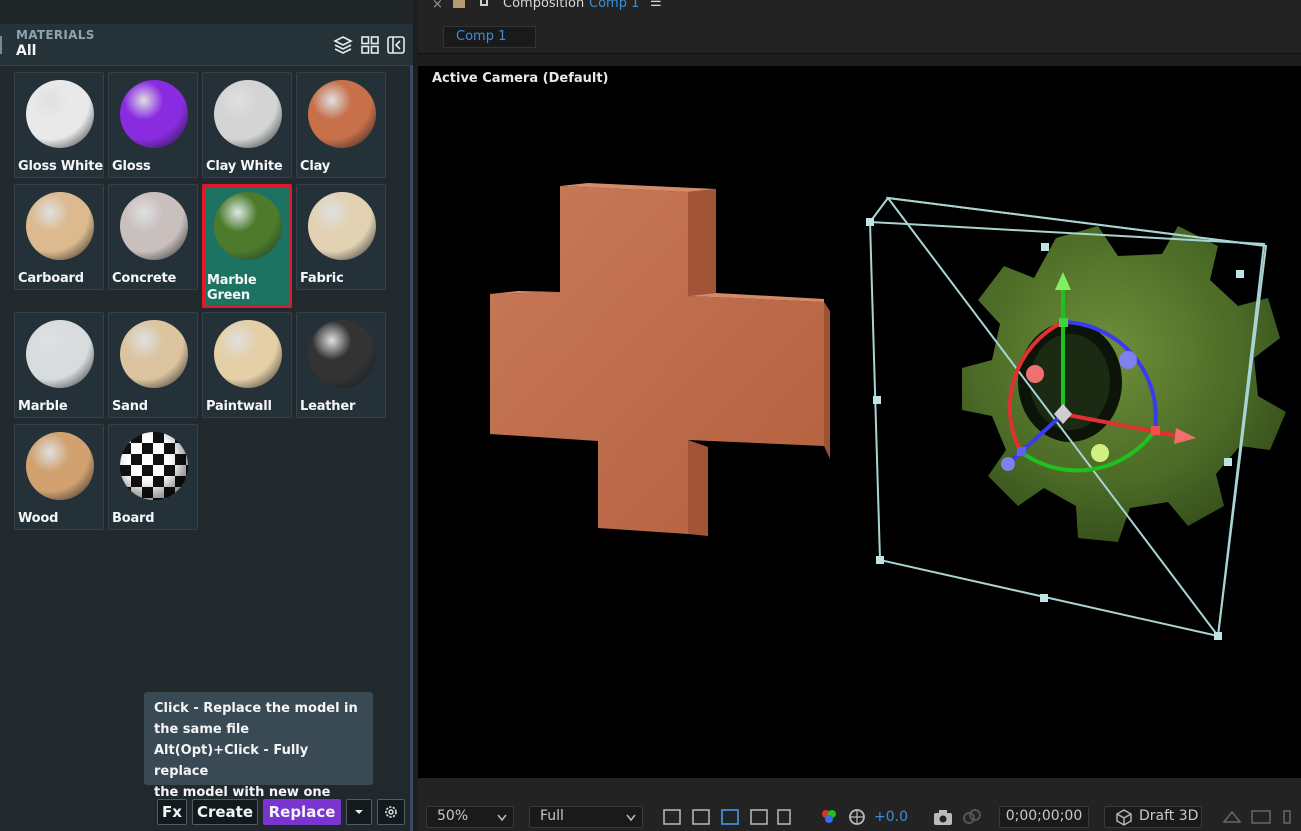 This screenshot has height=831, width=1301. What do you see at coordinates (891, 817) in the screenshot?
I see `exposure-value: +0.0` at bounding box center [891, 817].